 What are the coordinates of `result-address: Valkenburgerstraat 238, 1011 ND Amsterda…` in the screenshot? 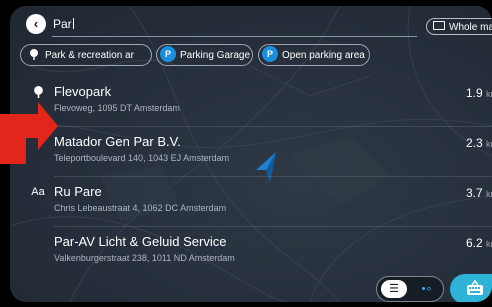 It's located at (144, 258).